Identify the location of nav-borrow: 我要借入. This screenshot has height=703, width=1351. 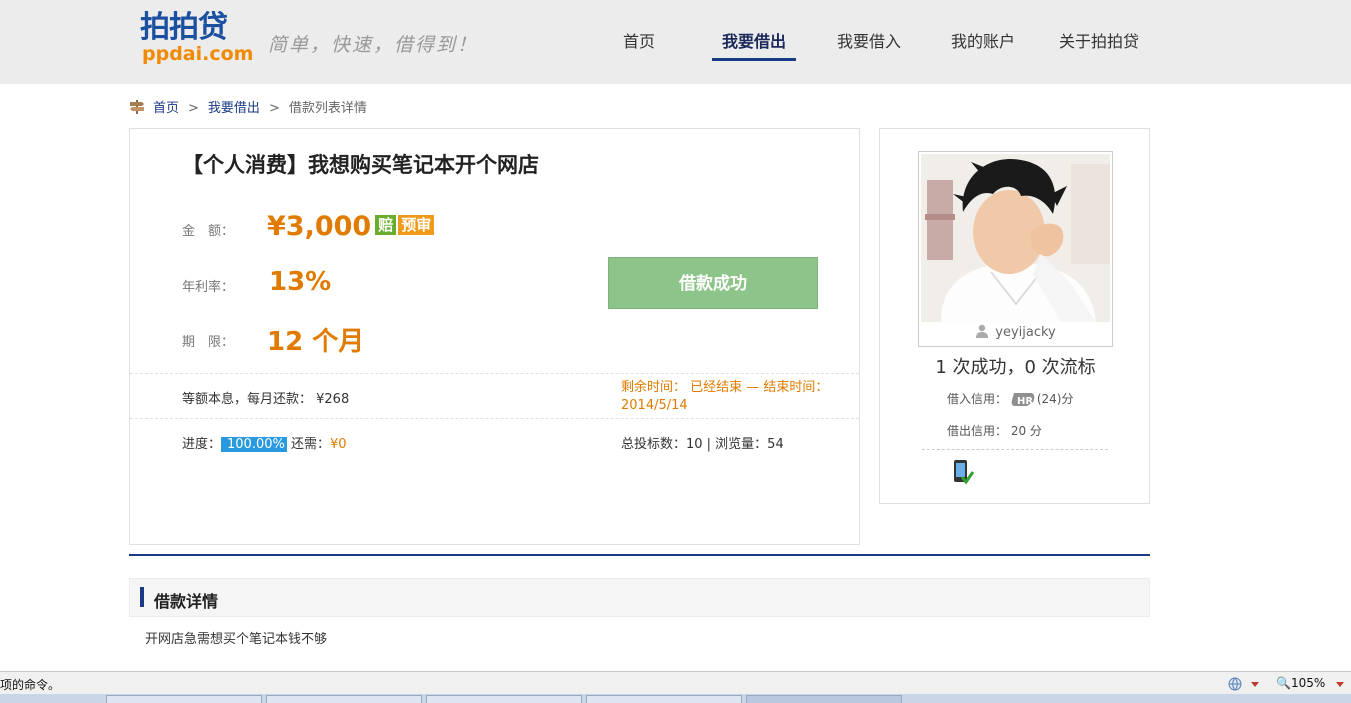
(869, 44).